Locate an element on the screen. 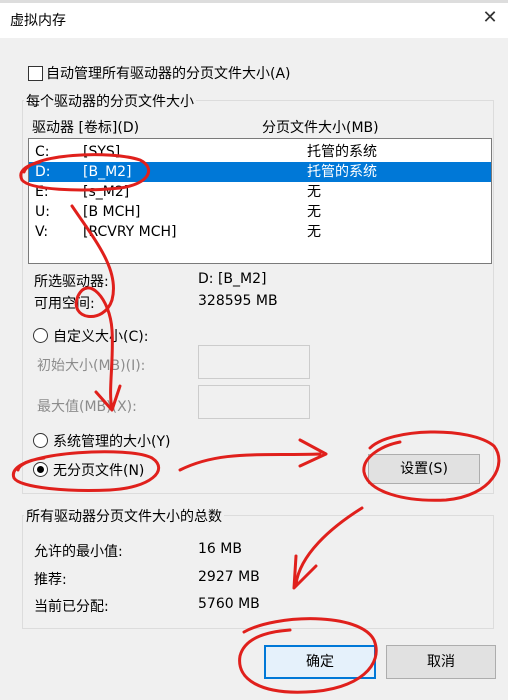 This screenshot has height=700, width=508. drive-column-header: 驱动器 [卷标](D) is located at coordinates (86, 128).